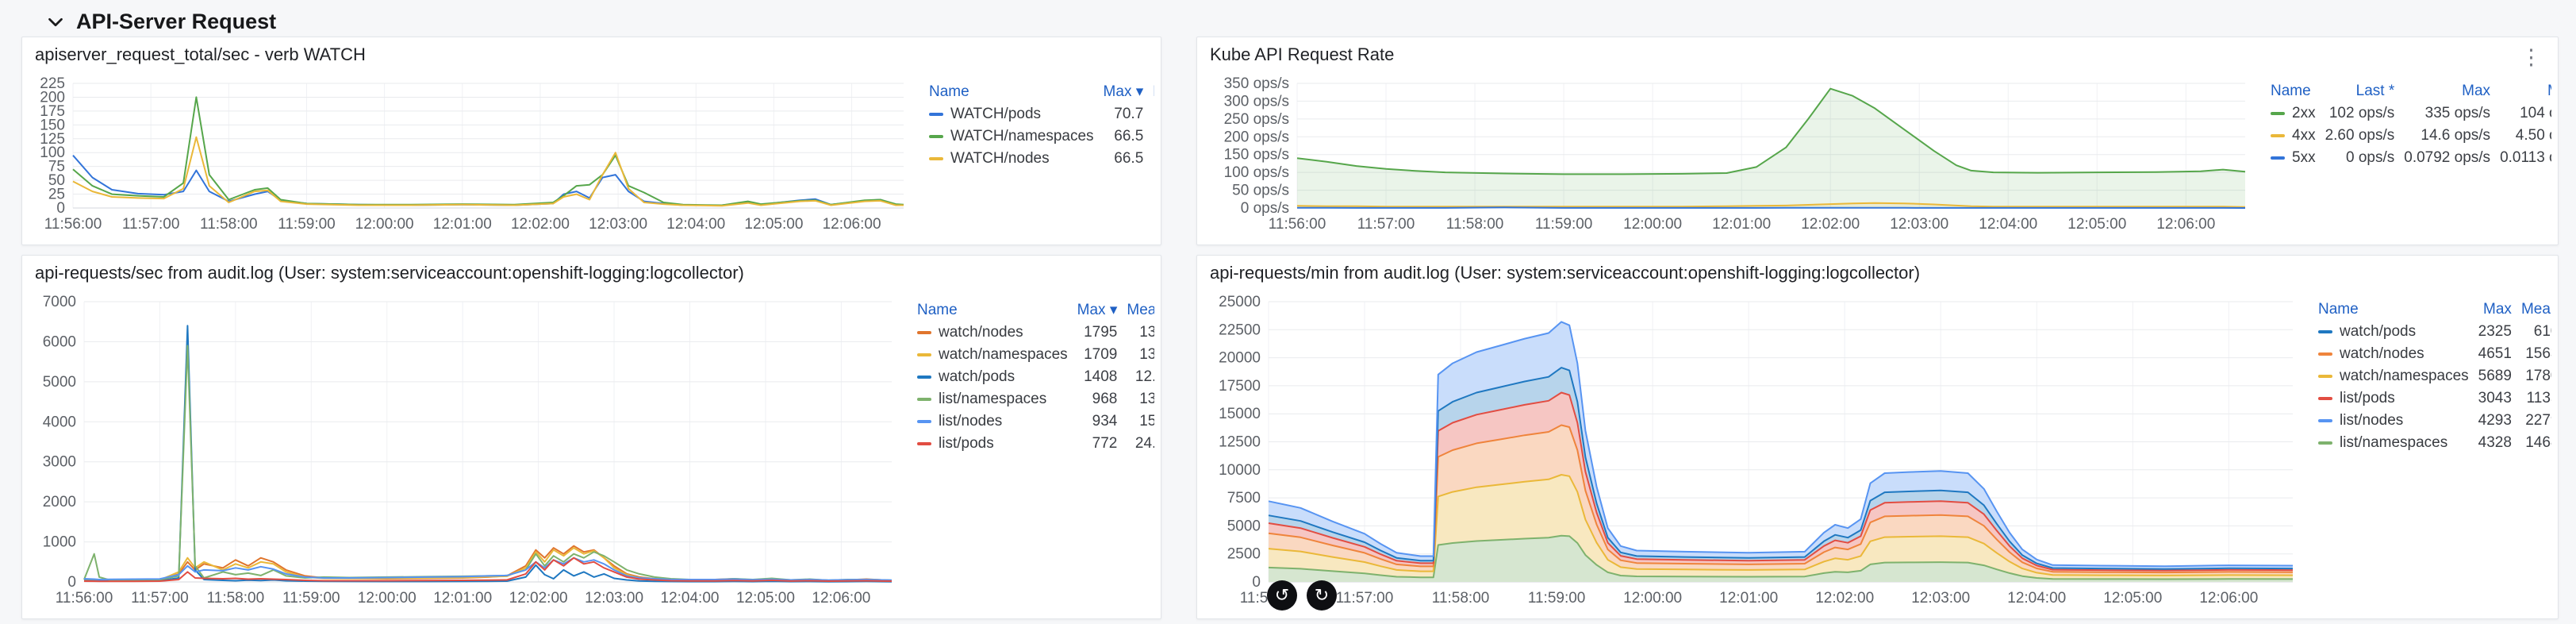 This screenshot has height=624, width=2576. Describe the element at coordinates (1240, 330) in the screenshot. I see `svg-text: 22500` at that location.